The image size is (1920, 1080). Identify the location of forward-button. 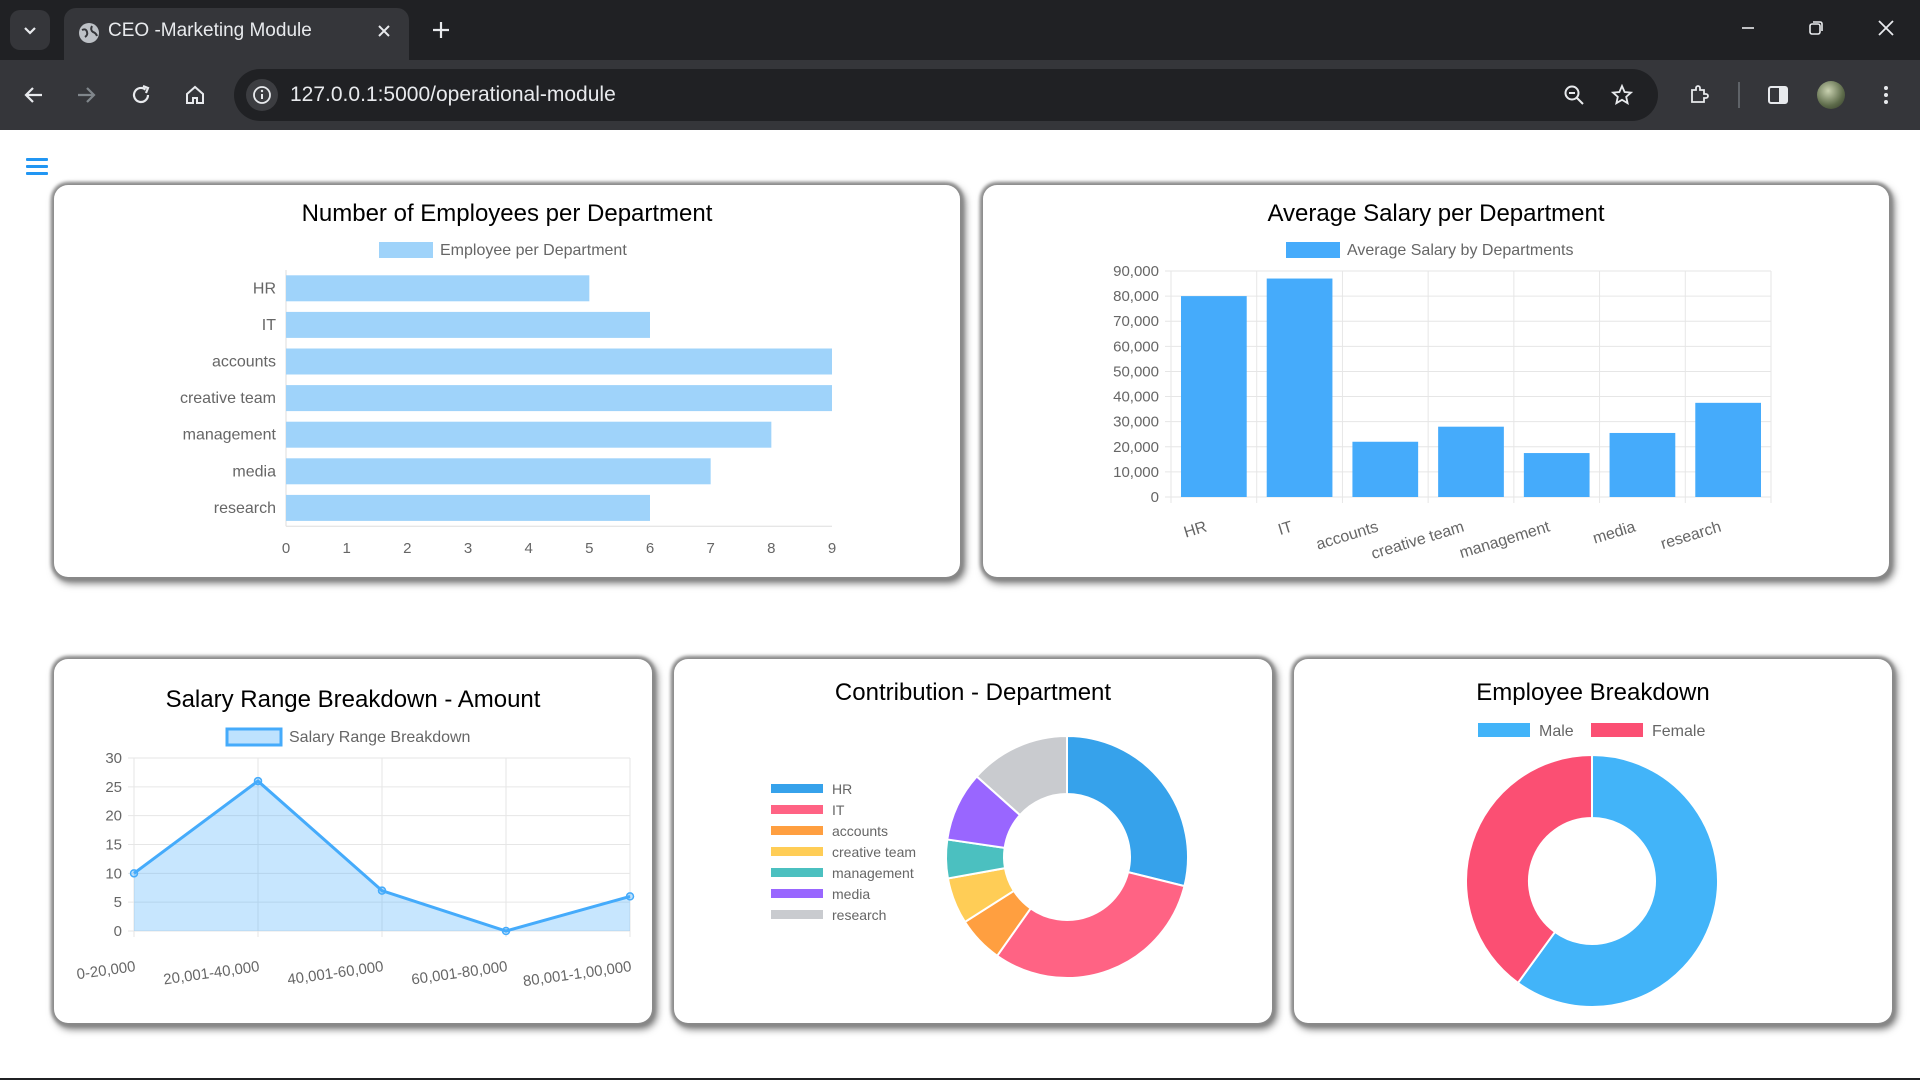
(86, 95).